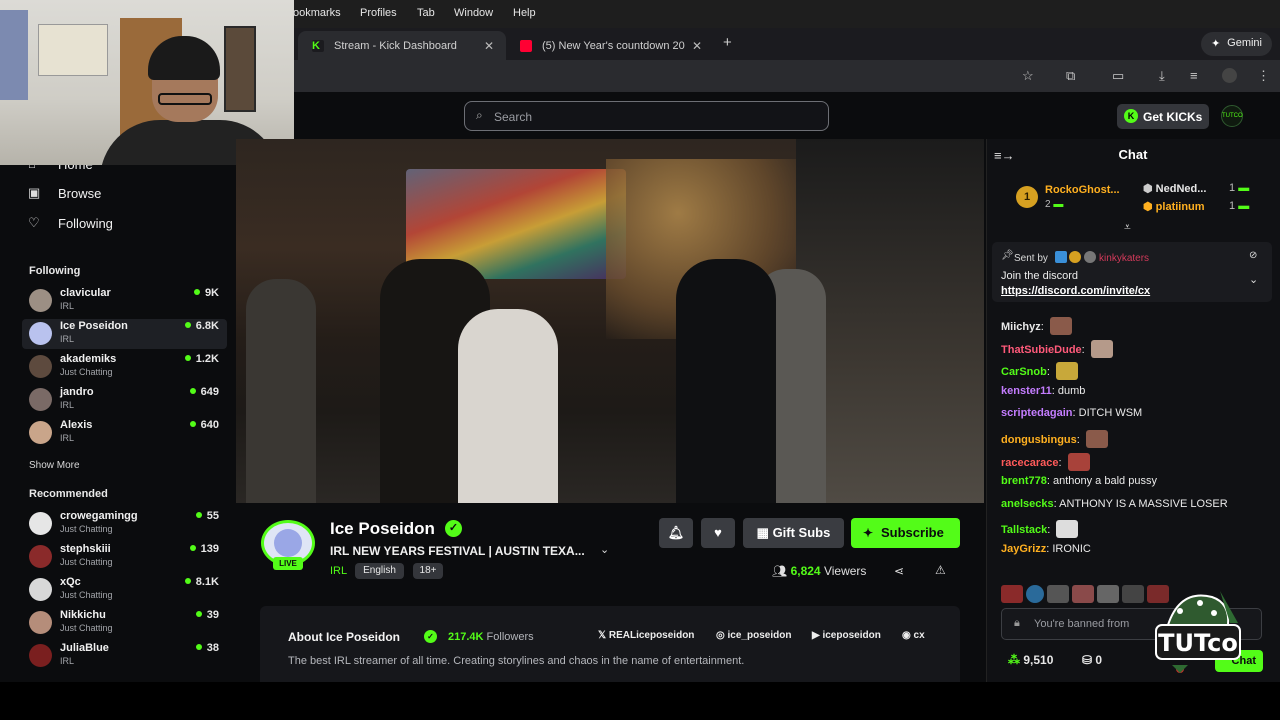 The image size is (1280, 720). Describe the element at coordinates (1194, 75) in the screenshot. I see `media-controls-icon: ≡` at that location.